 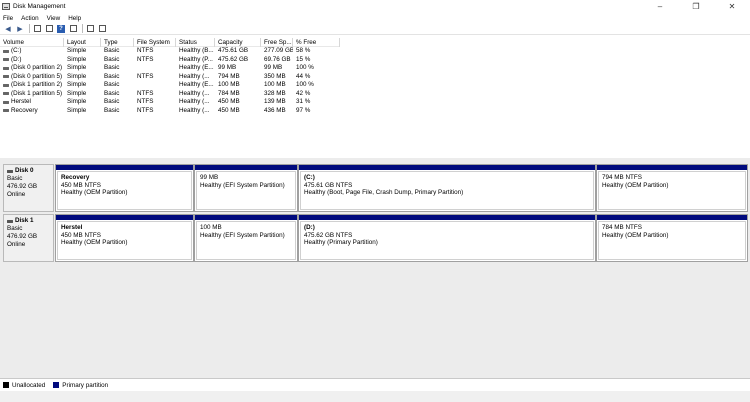 I want to click on volume-name: (Disk 1 partition 5), so click(x=37, y=93).